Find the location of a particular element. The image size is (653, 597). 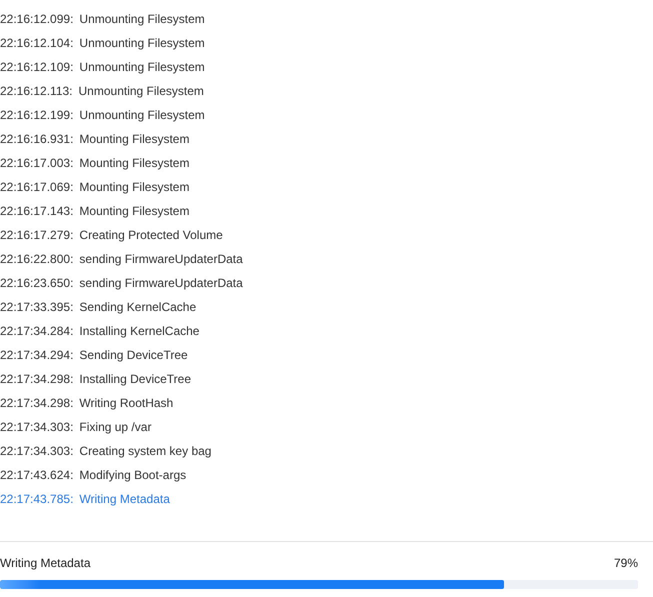

log-message: Writing Metadata is located at coordinates (124, 499).